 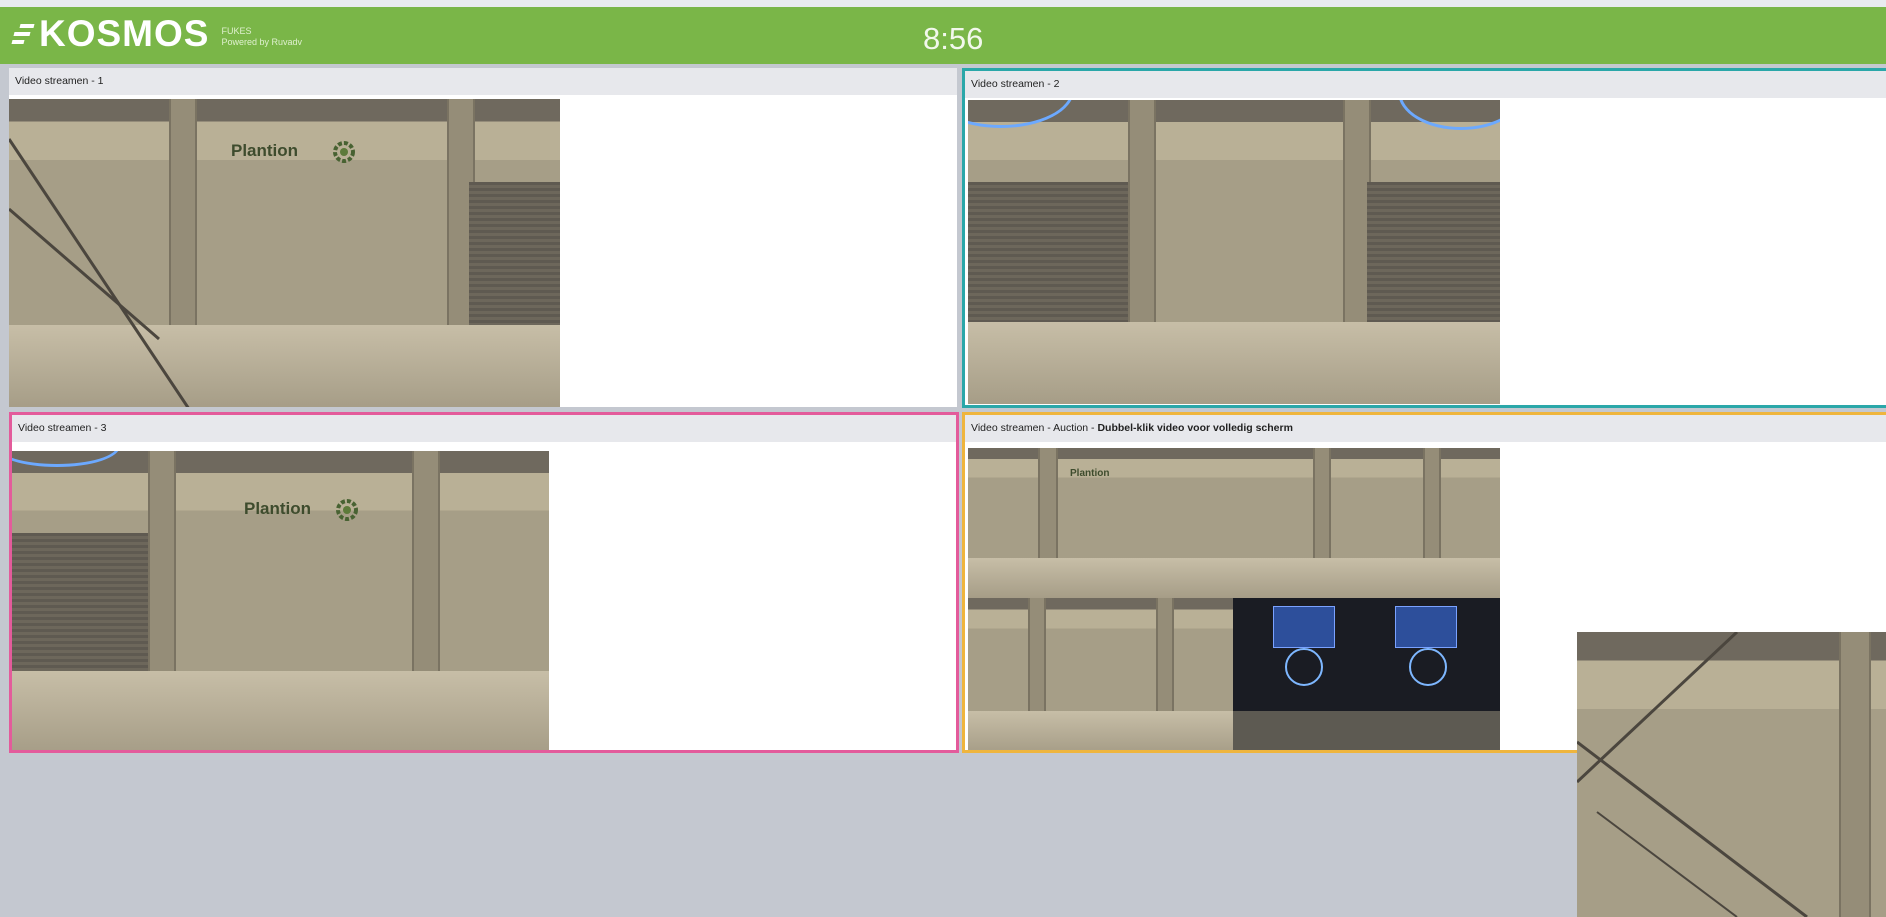 I want to click on auction-clock-circle-left, so click(x=1304, y=667).